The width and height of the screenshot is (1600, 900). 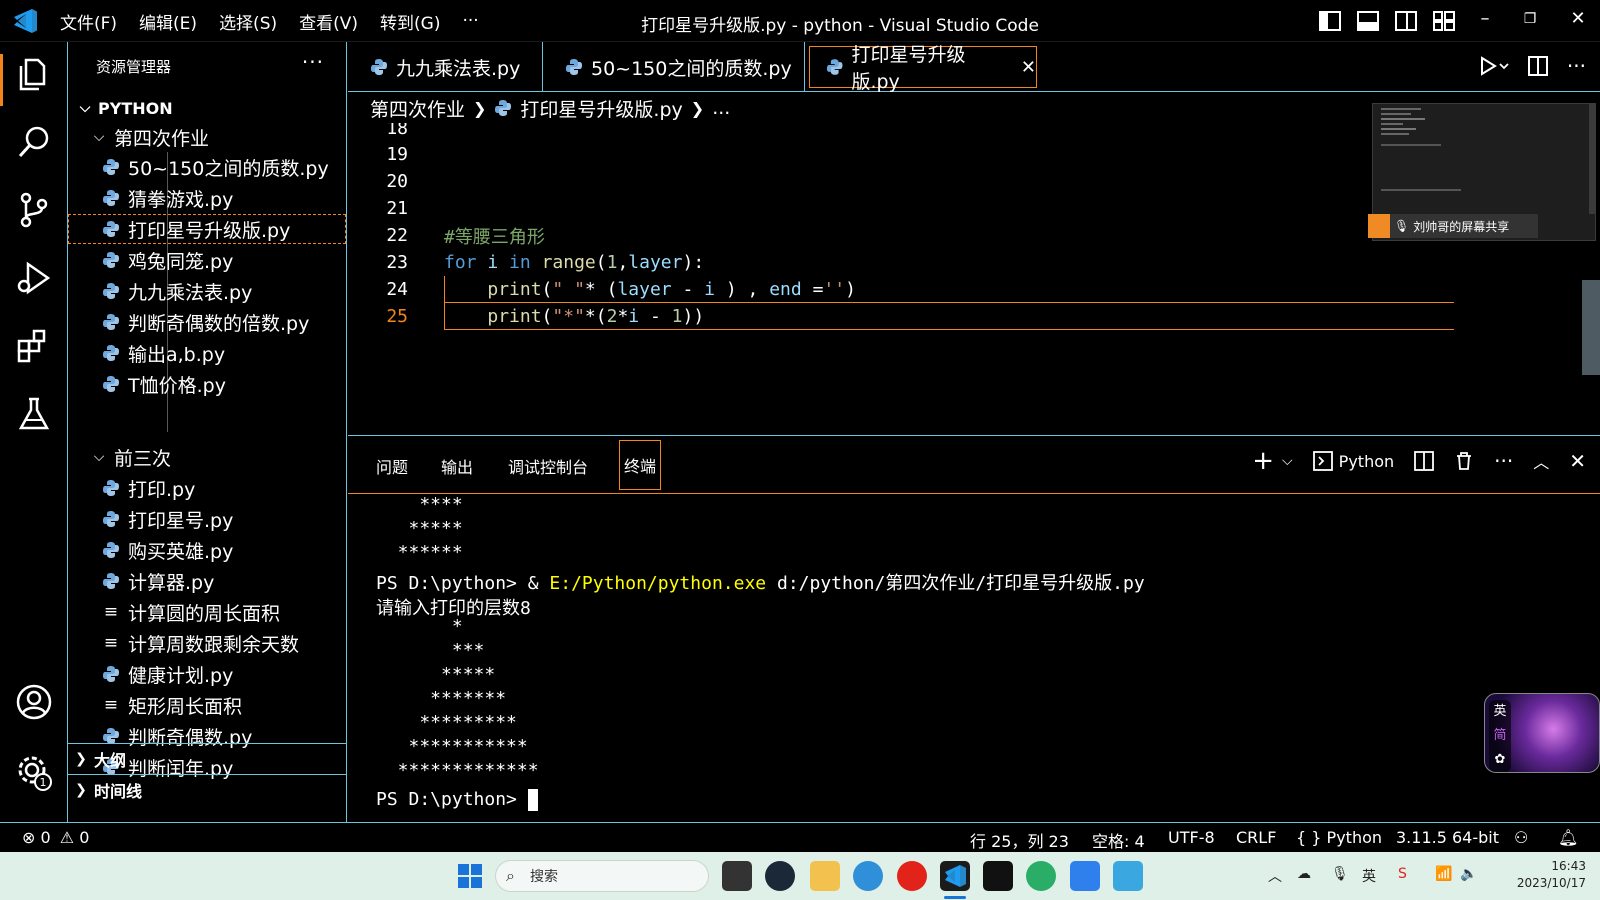 What do you see at coordinates (1041, 876) in the screenshot?
I see `wechat-icon` at bounding box center [1041, 876].